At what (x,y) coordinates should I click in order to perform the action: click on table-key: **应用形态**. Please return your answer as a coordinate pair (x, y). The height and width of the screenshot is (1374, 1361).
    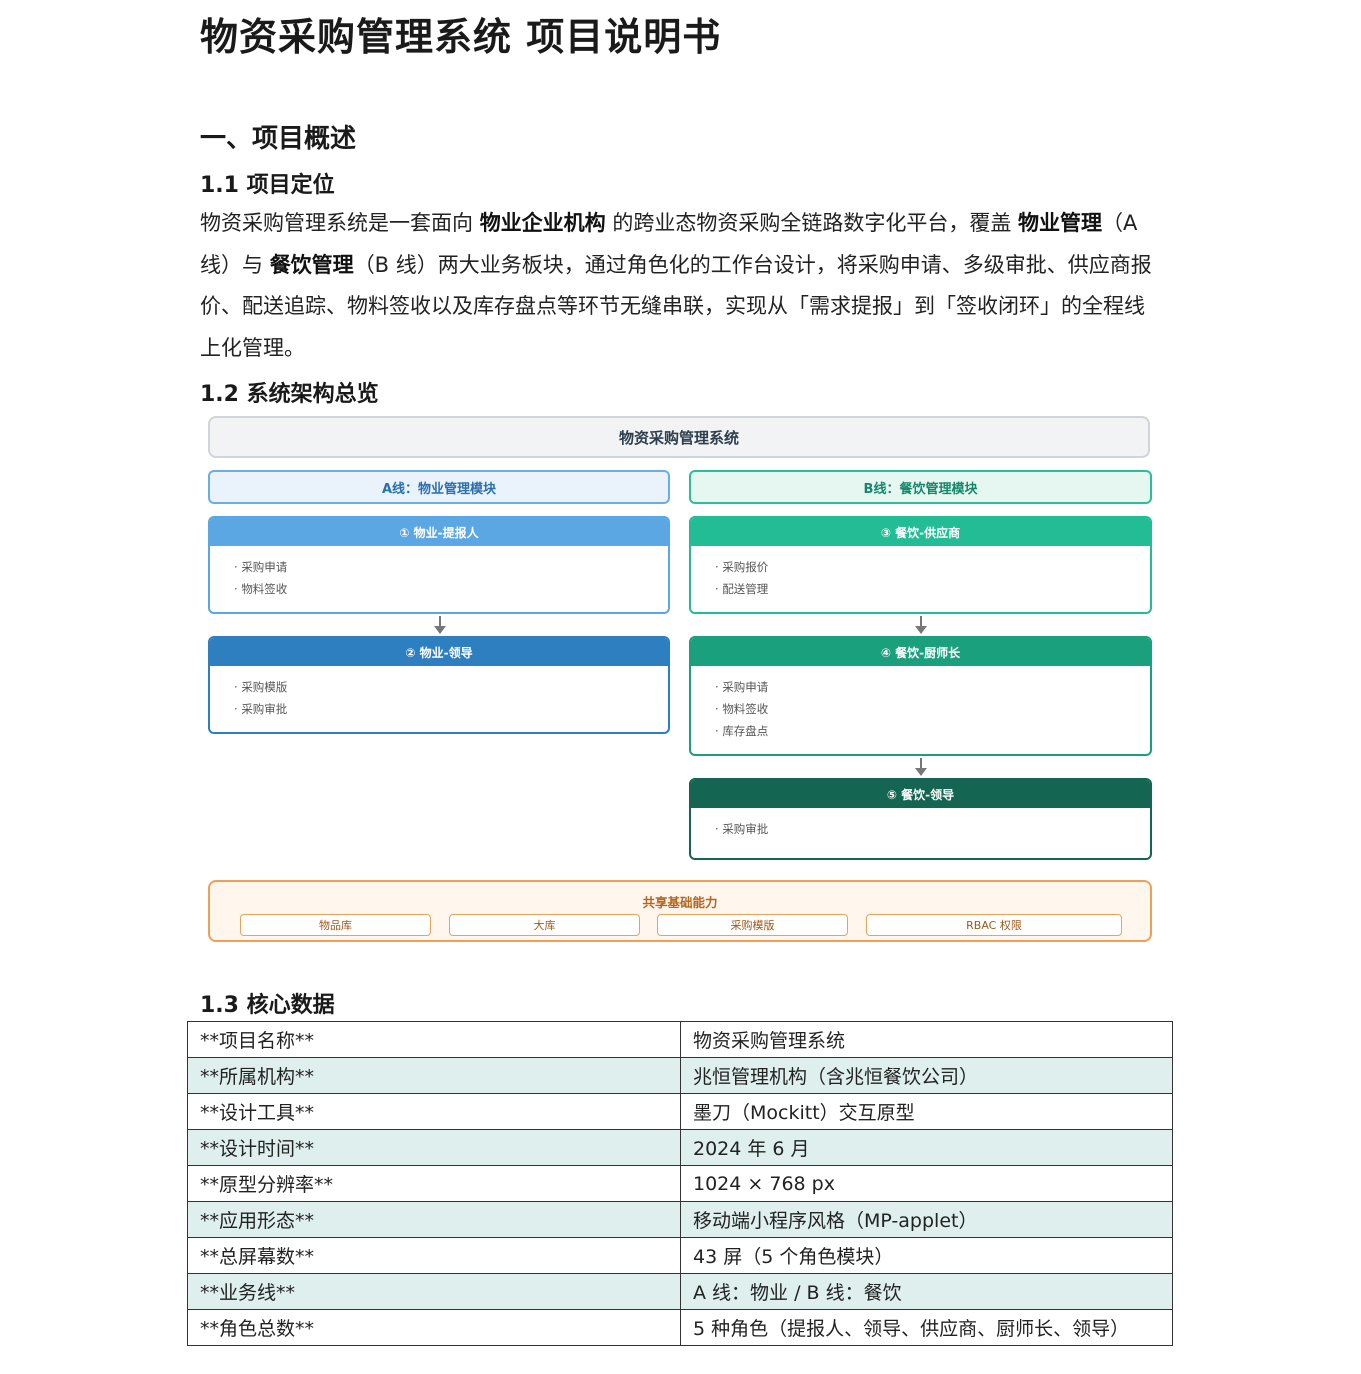
    Looking at the image, I should click on (434, 1219).